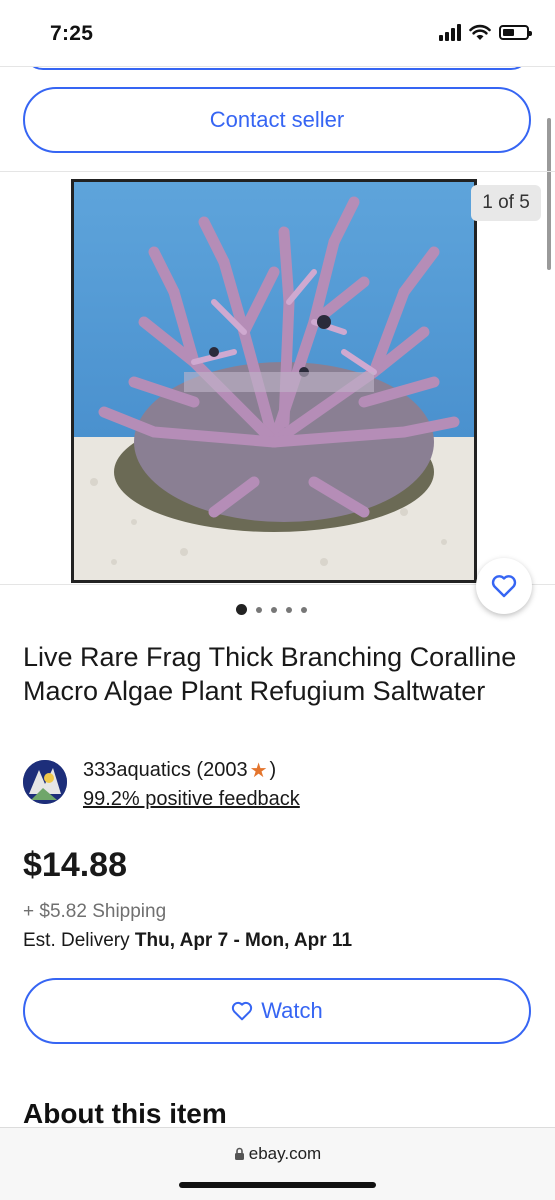  I want to click on delivery-label: Est. Delivery, so click(79, 940).